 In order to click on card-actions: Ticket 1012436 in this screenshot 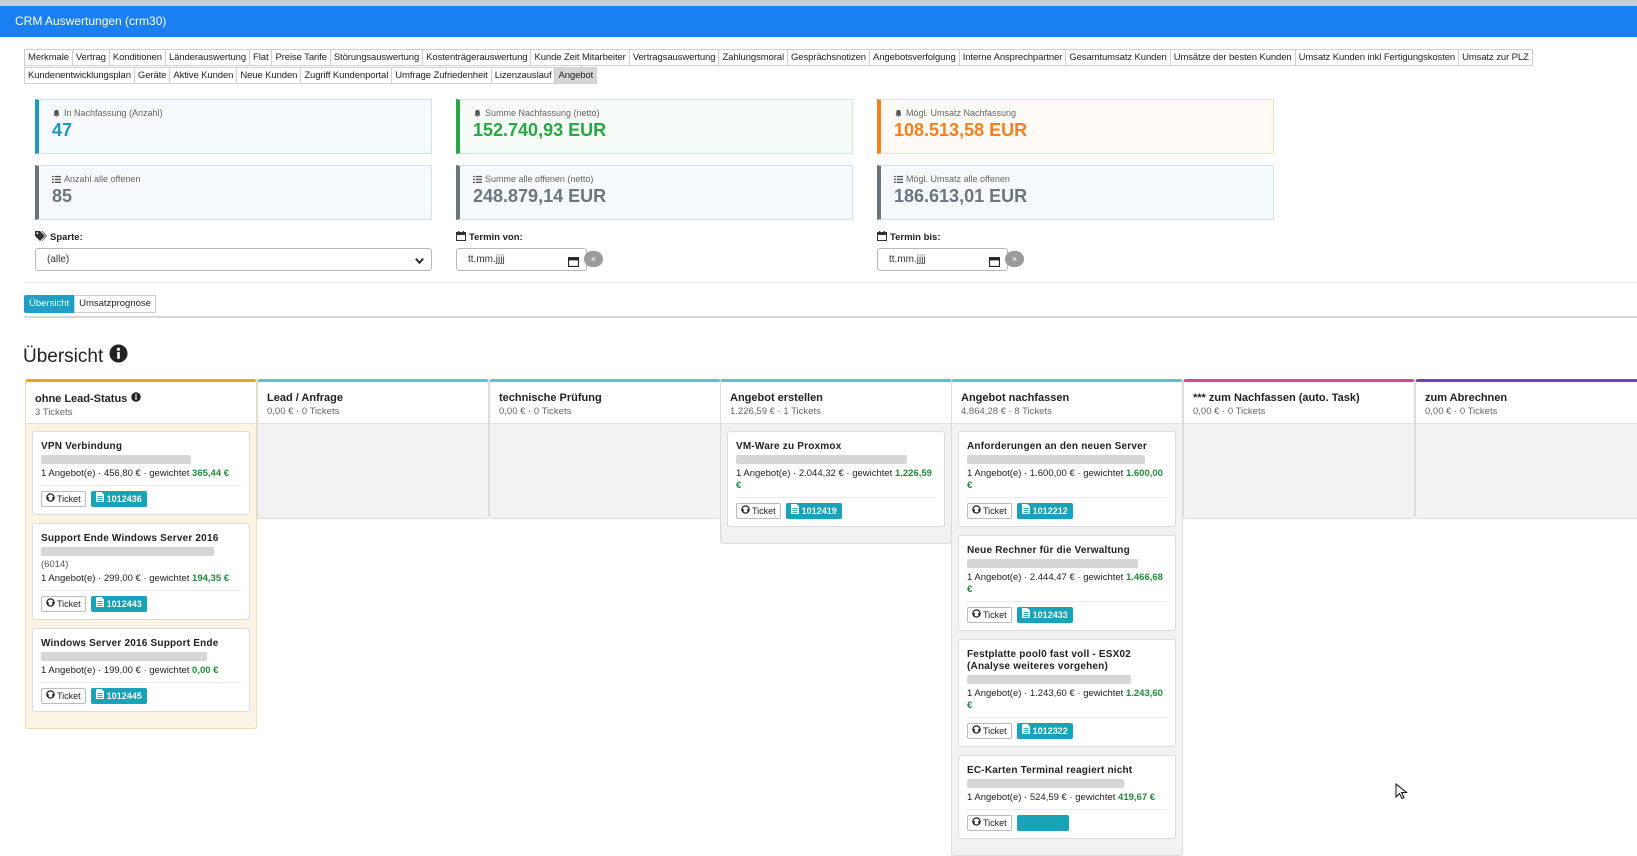, I will do `click(141, 499)`.